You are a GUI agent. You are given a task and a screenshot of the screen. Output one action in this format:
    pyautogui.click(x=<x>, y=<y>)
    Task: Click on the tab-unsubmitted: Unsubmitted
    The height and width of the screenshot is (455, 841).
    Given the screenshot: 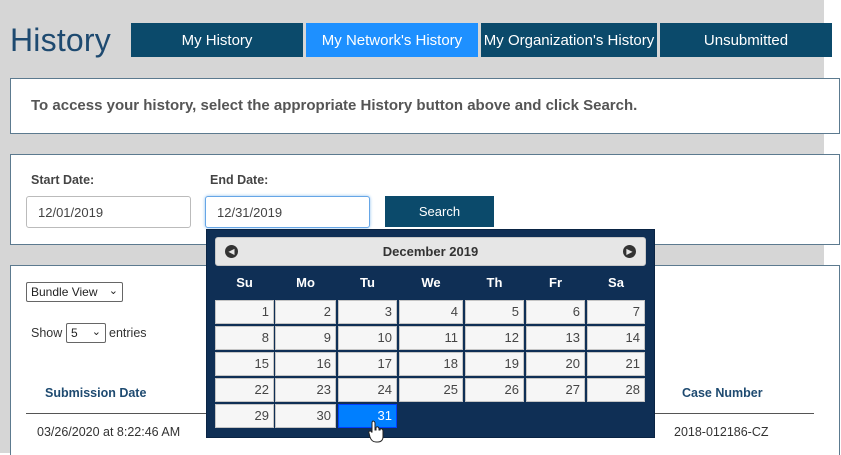 What is the action you would take?
    pyautogui.click(x=746, y=40)
    